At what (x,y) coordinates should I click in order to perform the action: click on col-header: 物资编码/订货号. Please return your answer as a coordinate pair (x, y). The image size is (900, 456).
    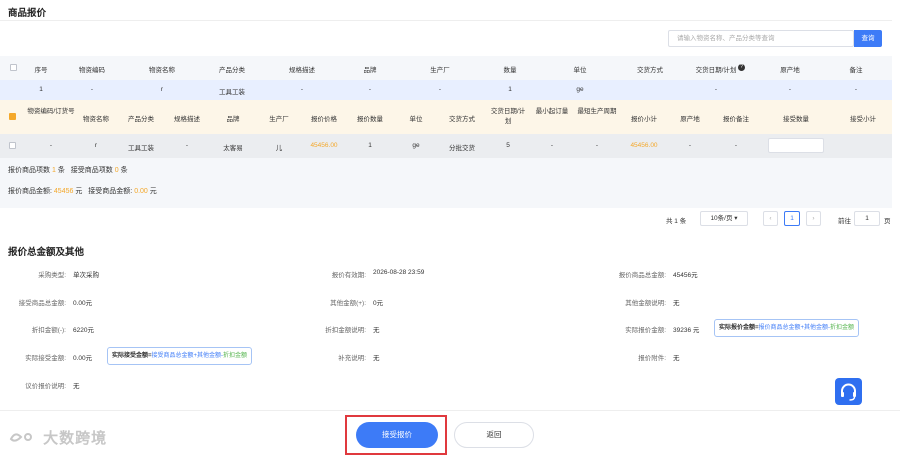
    Looking at the image, I should click on (51, 111).